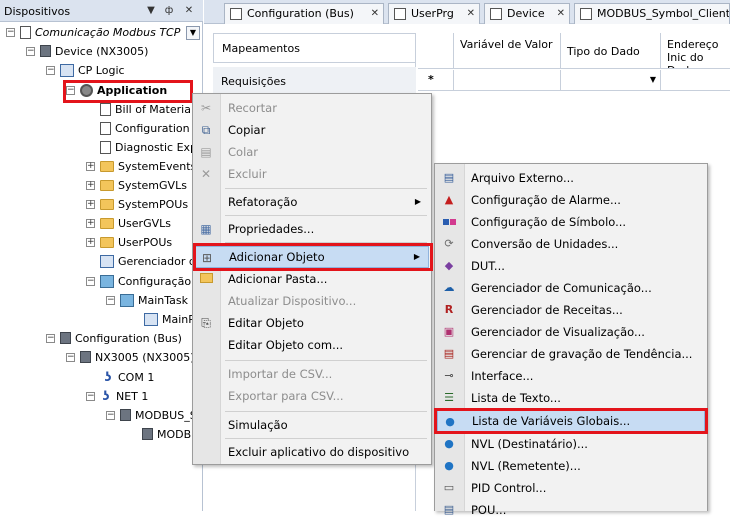 The image size is (730, 521). What do you see at coordinates (150, 110) in the screenshot?
I see `tree-item-bill-of-materials: Bill of Materials` at bounding box center [150, 110].